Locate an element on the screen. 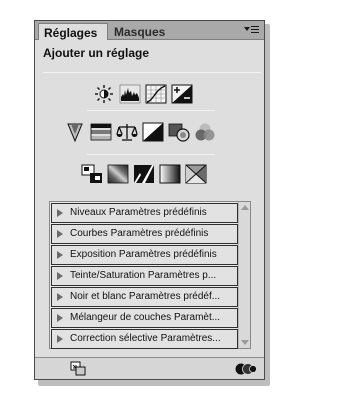  tab-bar: Réglages Masques is located at coordinates (149, 30).